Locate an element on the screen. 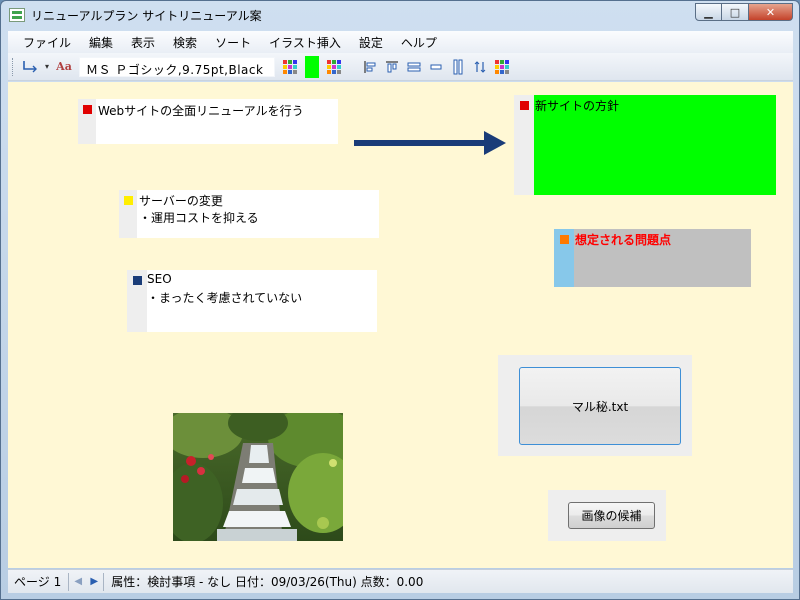 This screenshot has width=800, height=600. menu-edit: 編集 is located at coordinates (101, 42).